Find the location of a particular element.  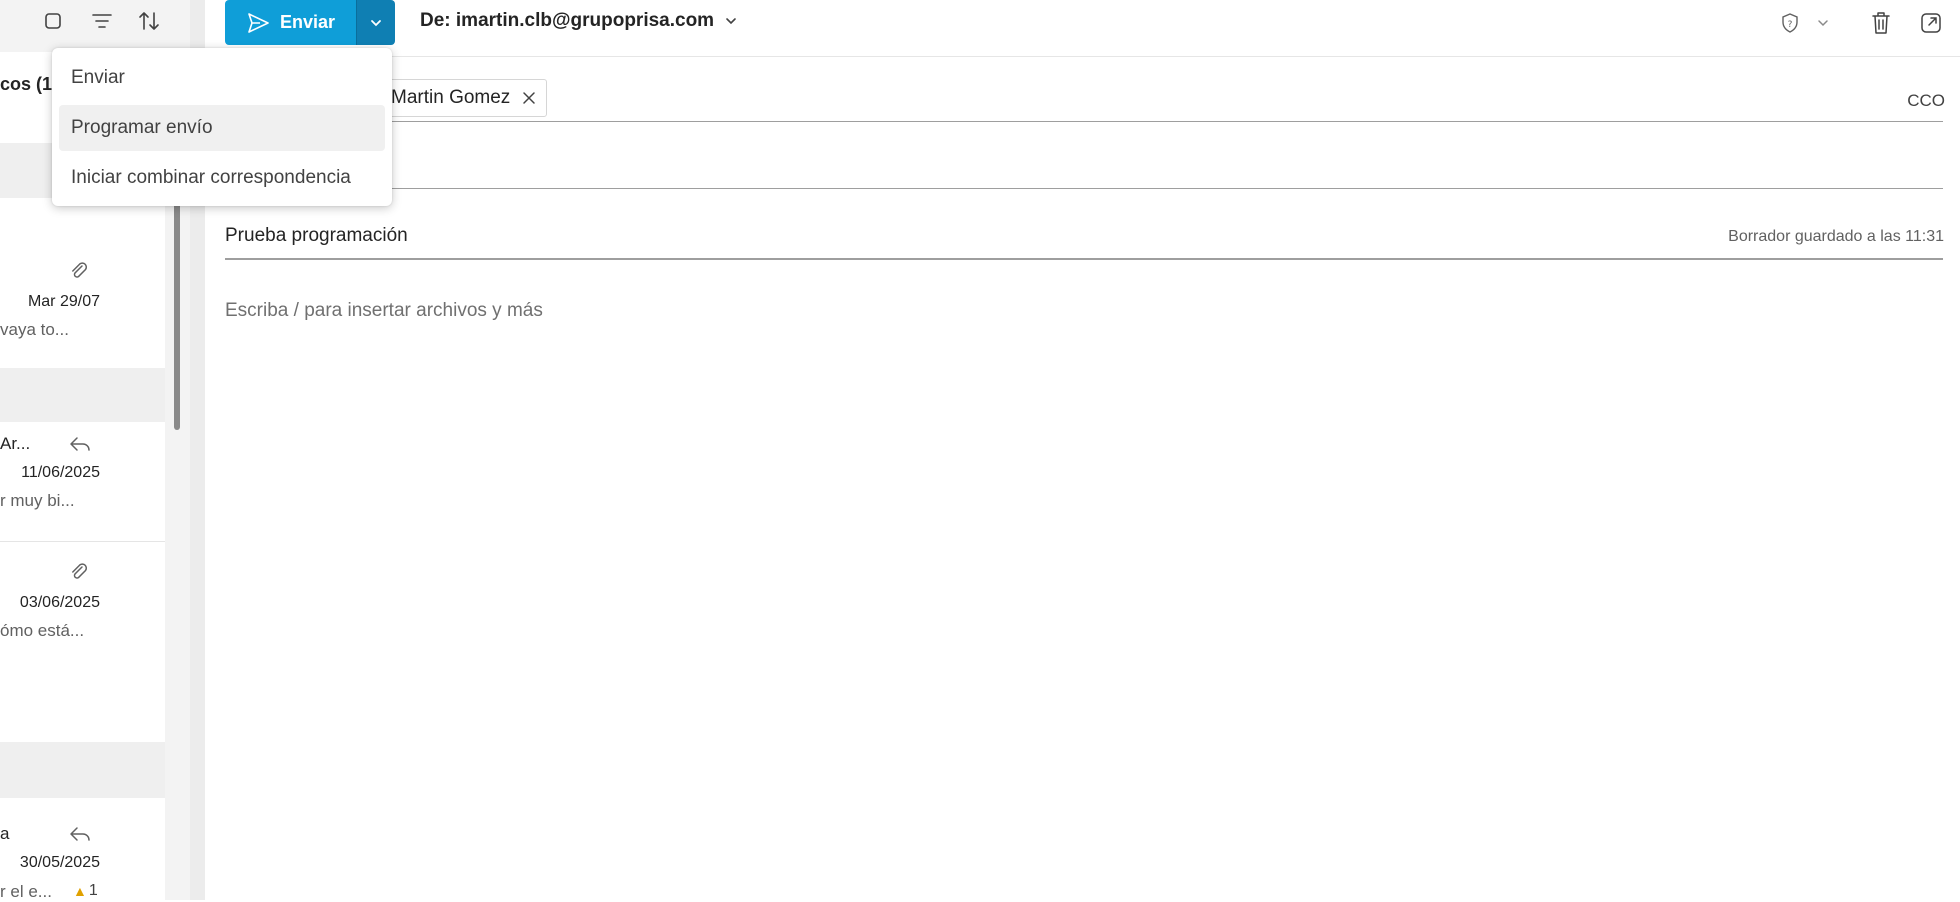

list-item: a 30/05/2025 r el e... ▲ 1 is located at coordinates (82, 849).